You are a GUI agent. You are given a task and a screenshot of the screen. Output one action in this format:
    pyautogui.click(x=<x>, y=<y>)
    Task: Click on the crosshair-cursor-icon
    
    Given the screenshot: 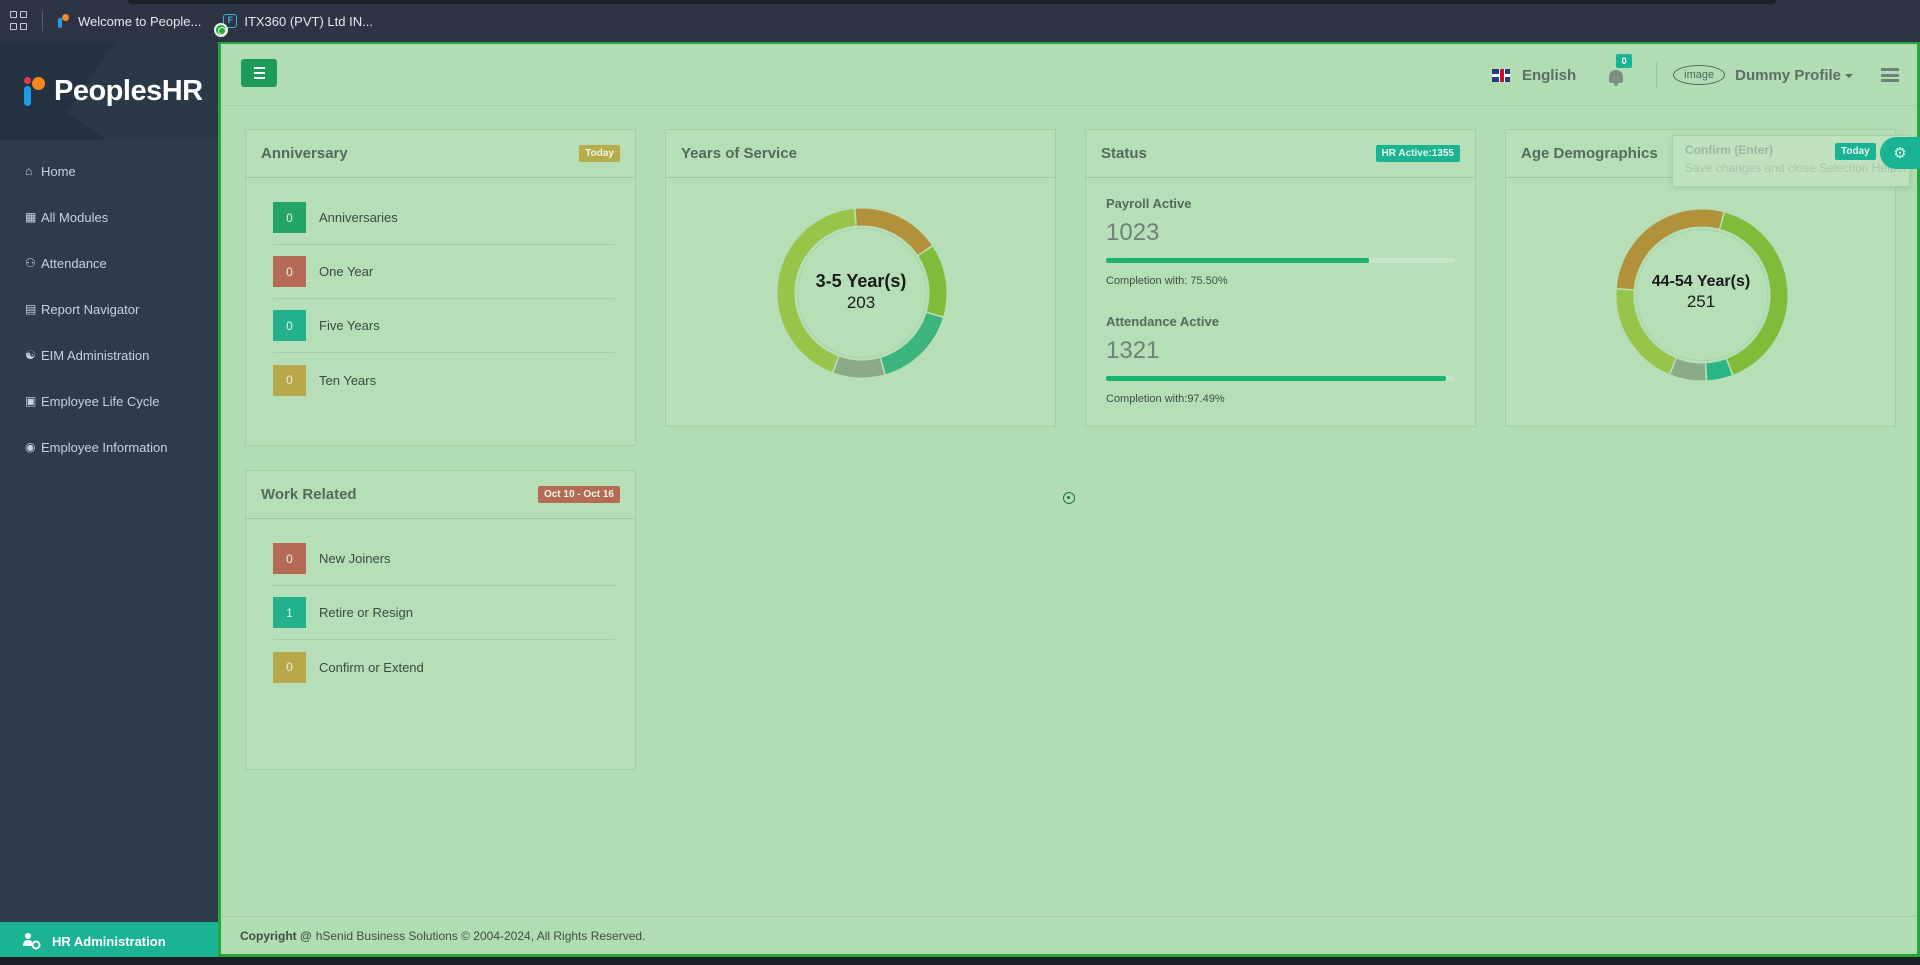 What is the action you would take?
    pyautogui.click(x=1069, y=498)
    